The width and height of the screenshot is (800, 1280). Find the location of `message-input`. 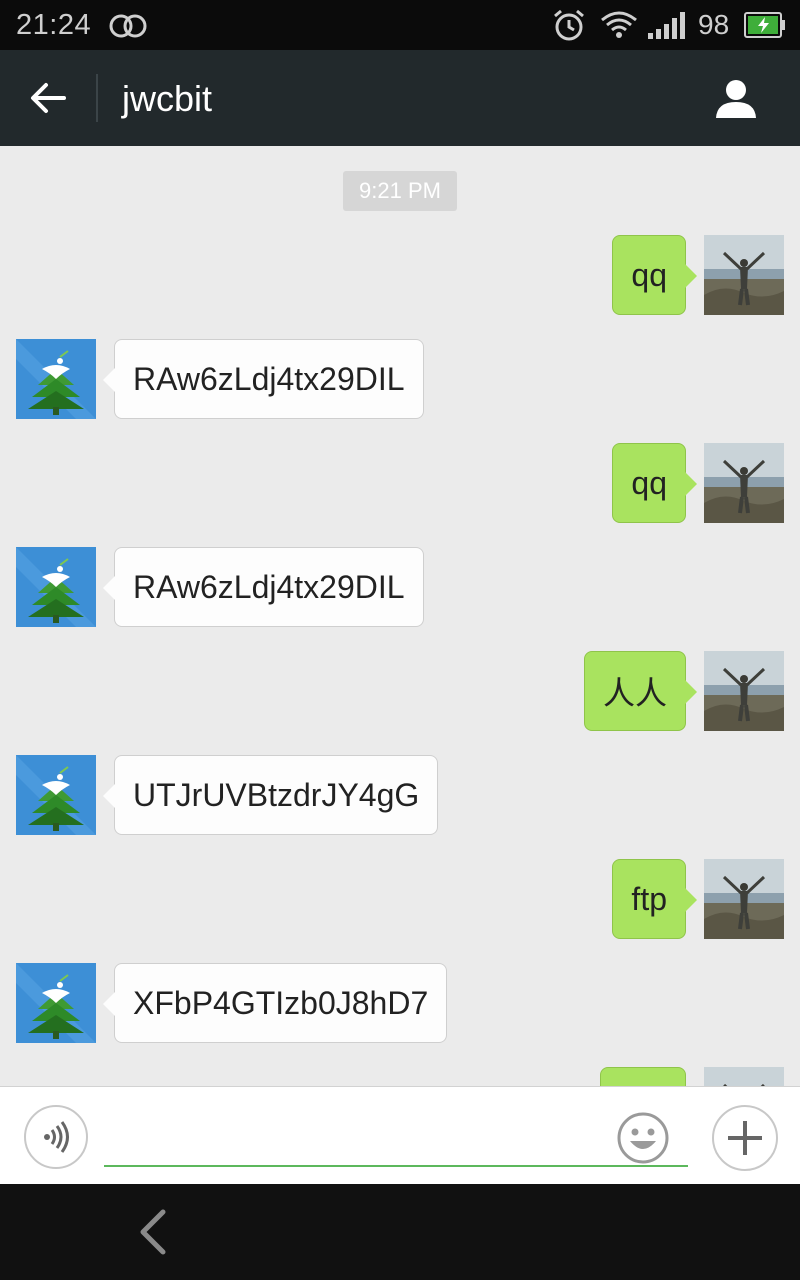

message-input is located at coordinates (396, 1136).